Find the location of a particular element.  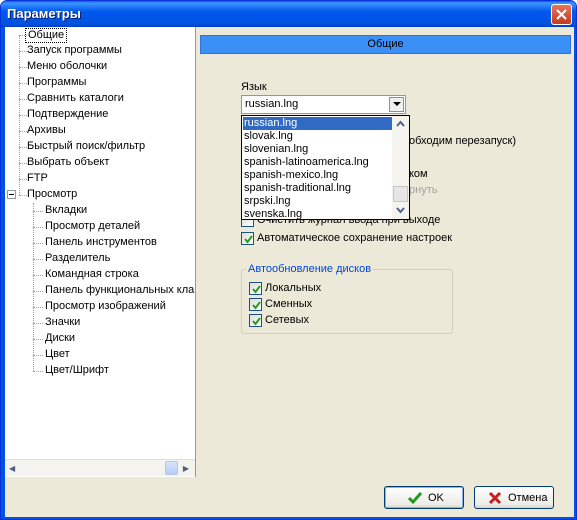

scroll-down-button is located at coordinates (400, 210).